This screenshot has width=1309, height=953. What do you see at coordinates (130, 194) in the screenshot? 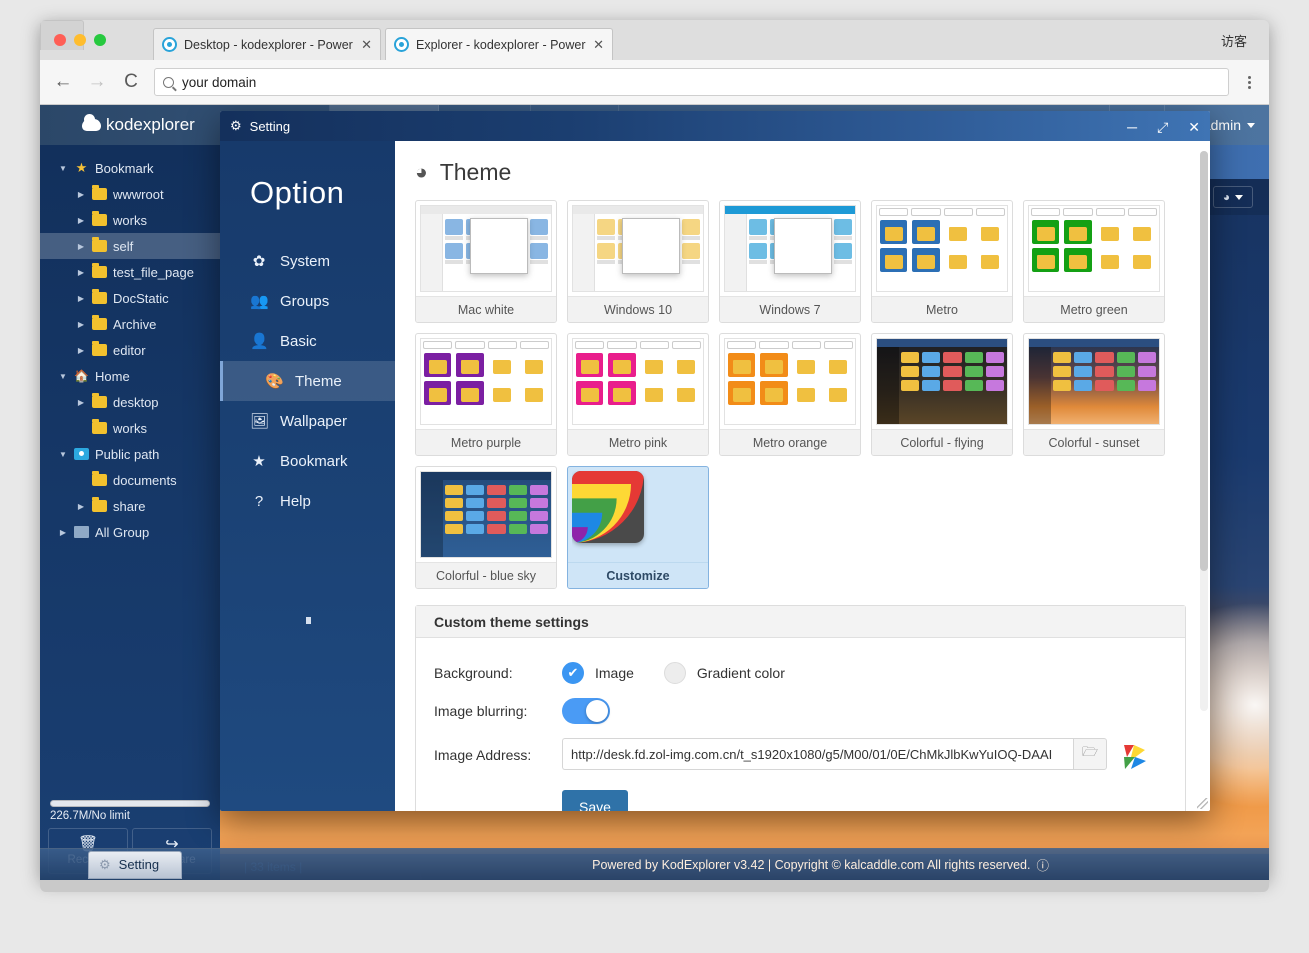
I see `tree-node-wwwroot: ▶ wwwroot` at bounding box center [130, 194].